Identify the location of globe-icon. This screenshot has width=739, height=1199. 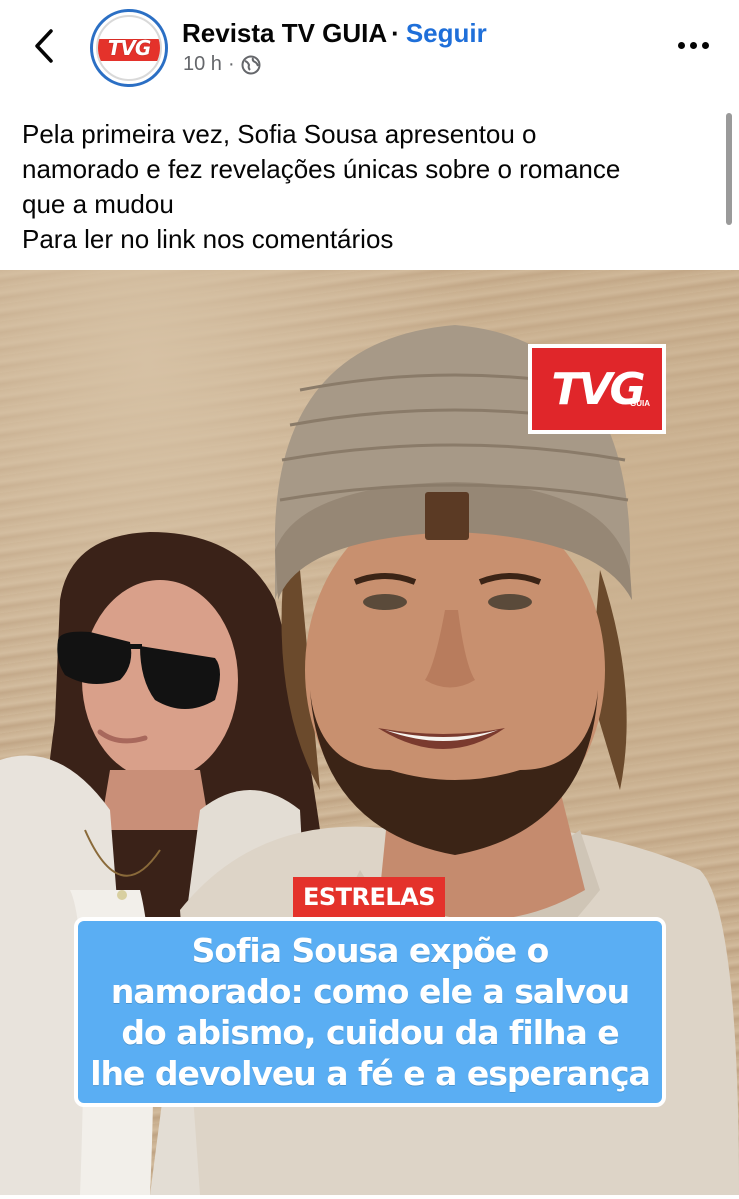
(251, 64).